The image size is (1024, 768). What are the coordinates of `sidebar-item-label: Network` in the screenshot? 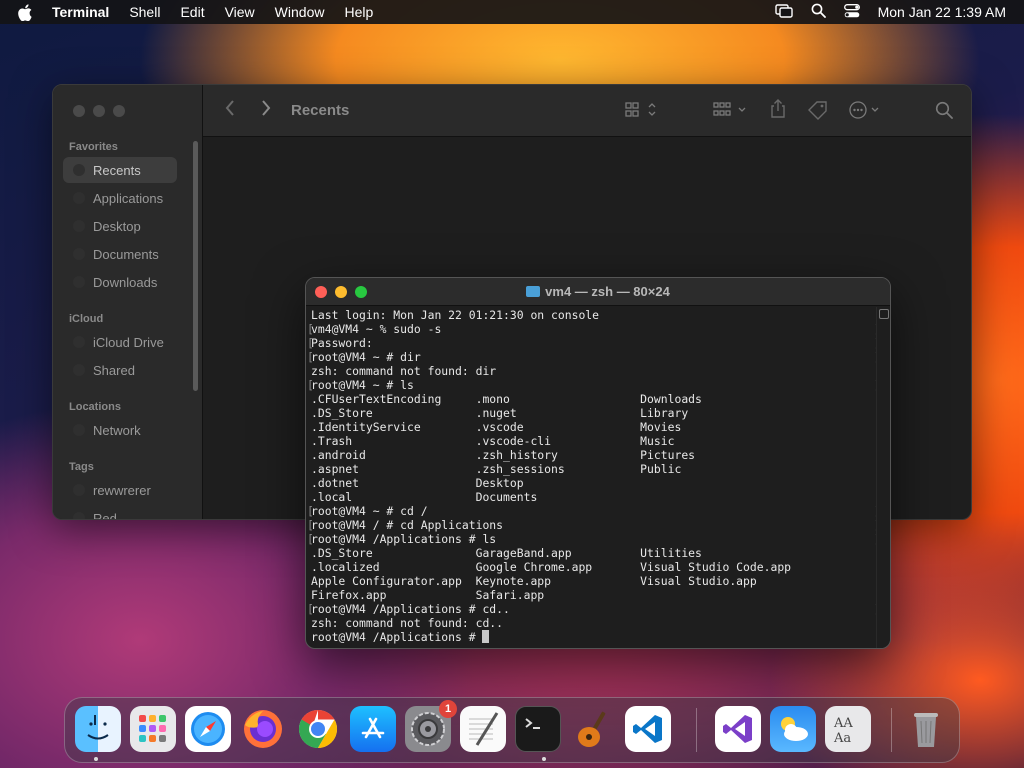 It's located at (117, 430).